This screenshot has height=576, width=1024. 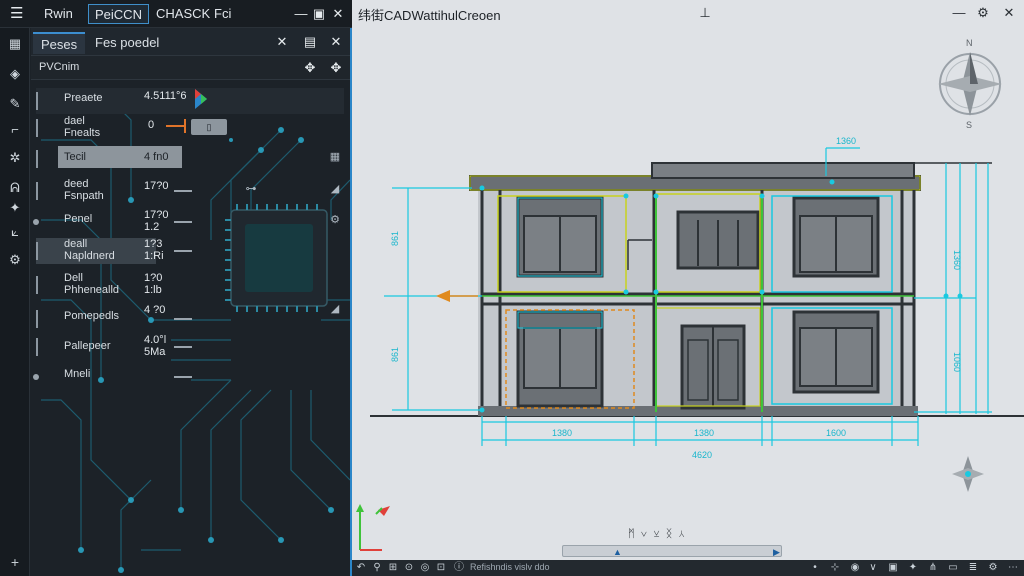 I want to click on property-value: 4 ?0, so click(x=155, y=310).